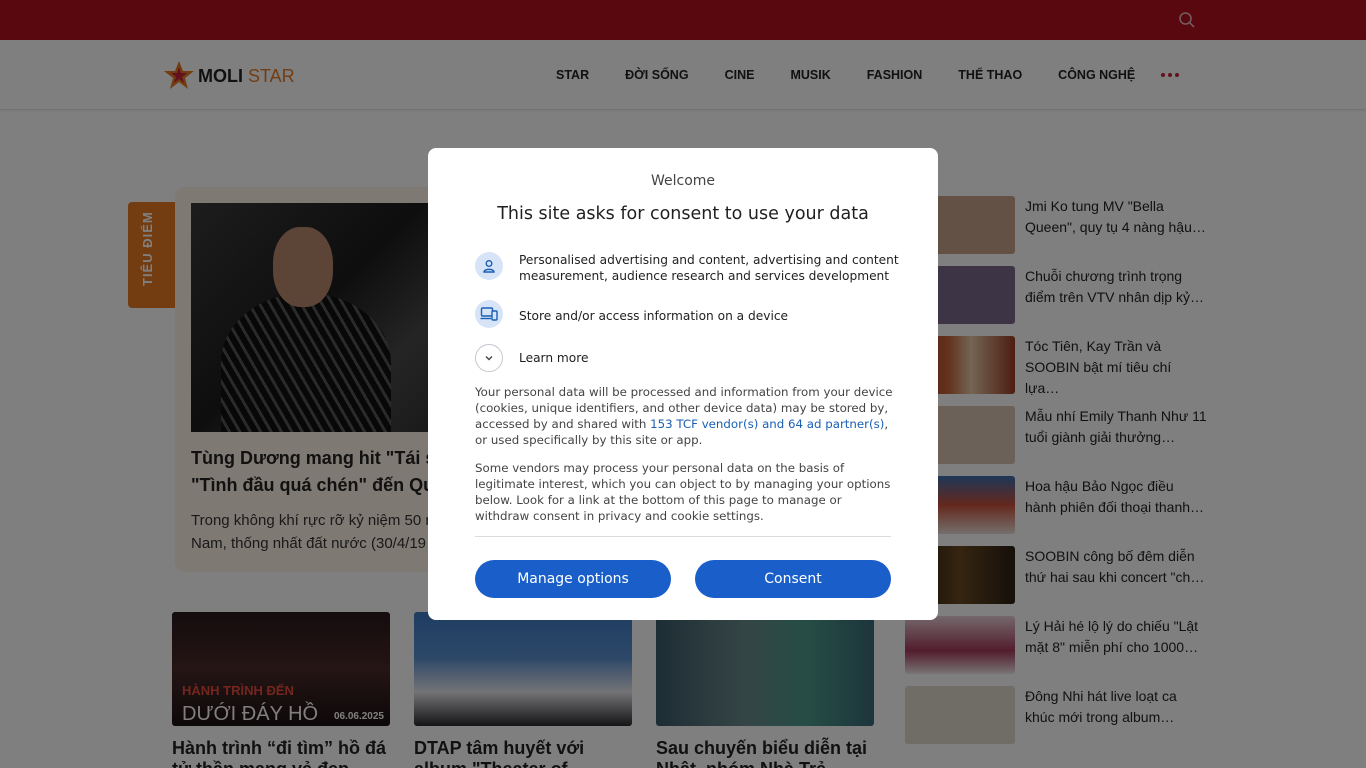 The image size is (1366, 768). What do you see at coordinates (683, 181) in the screenshot?
I see `dialog-welcome: Welcome` at bounding box center [683, 181].